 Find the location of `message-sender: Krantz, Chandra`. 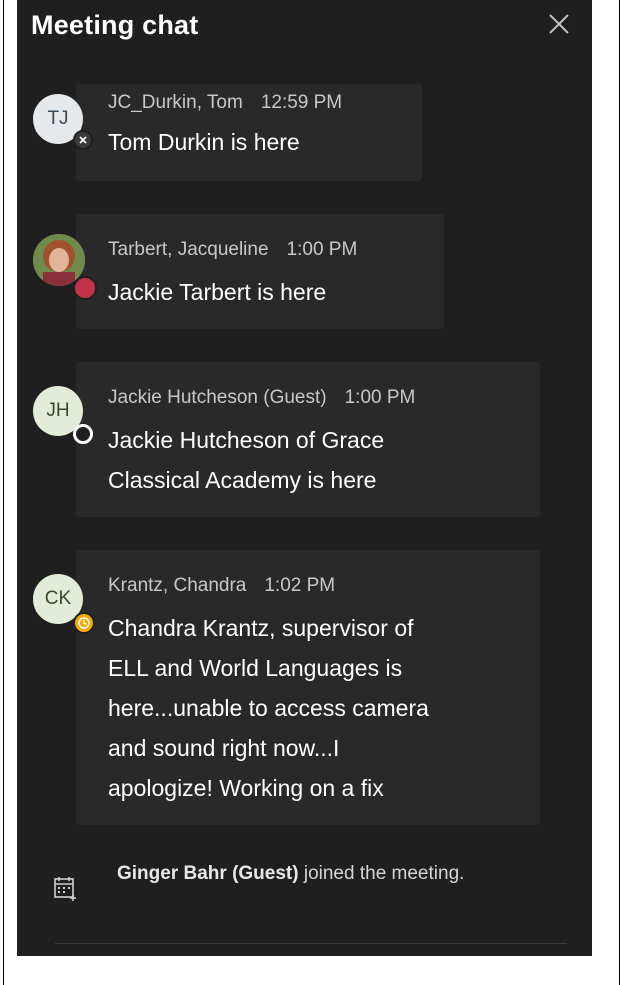

message-sender: Krantz, Chandra is located at coordinates (177, 585).